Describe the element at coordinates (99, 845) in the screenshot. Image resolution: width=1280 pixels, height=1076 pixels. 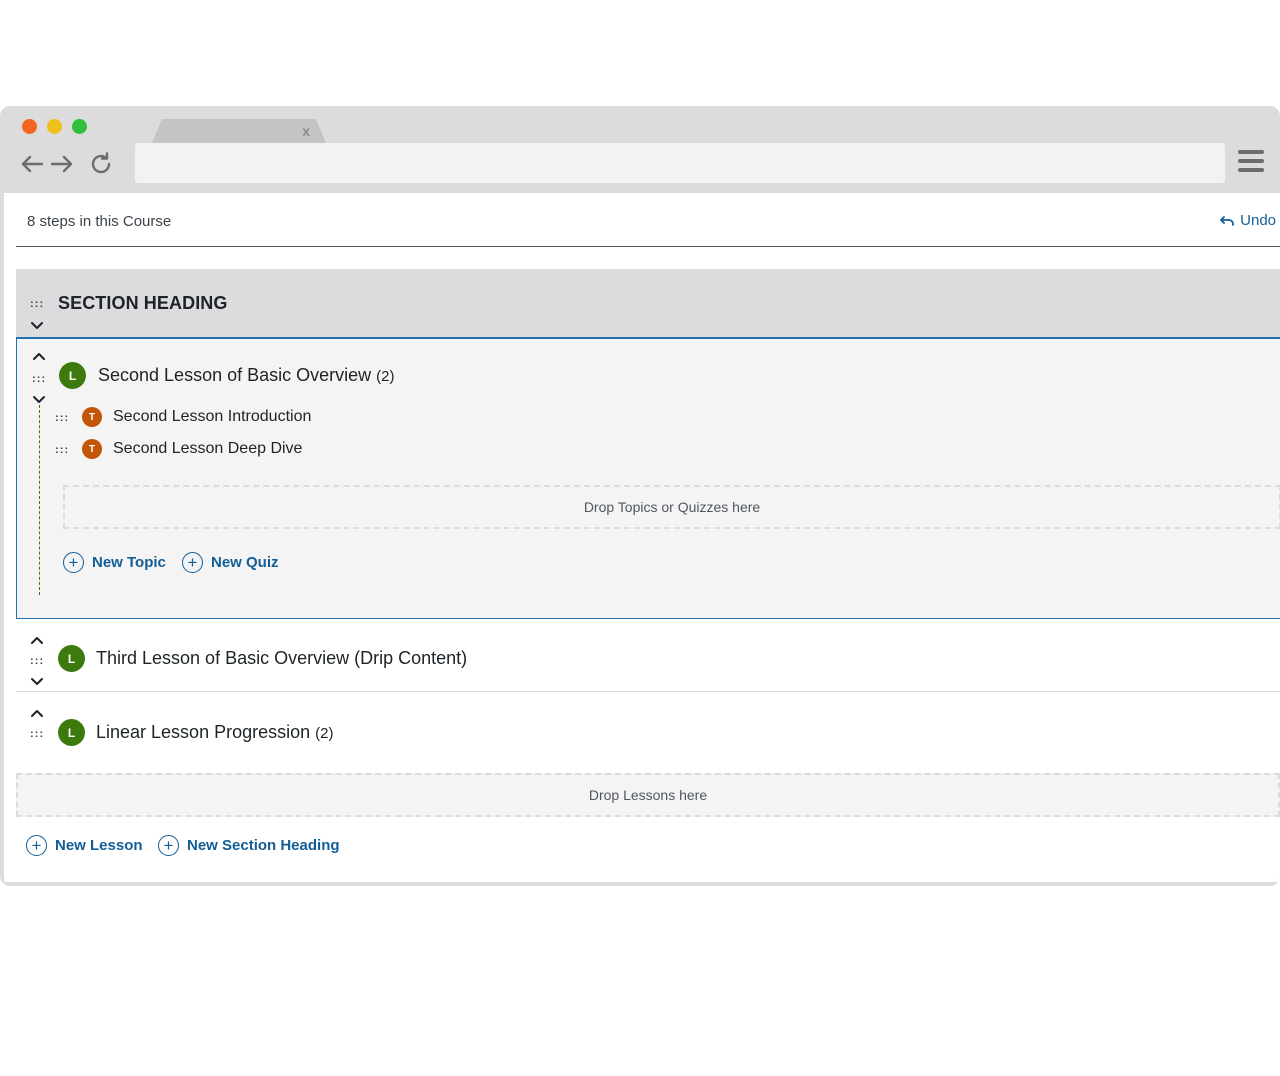
I see `new-lesson-label: New Lesson` at that location.